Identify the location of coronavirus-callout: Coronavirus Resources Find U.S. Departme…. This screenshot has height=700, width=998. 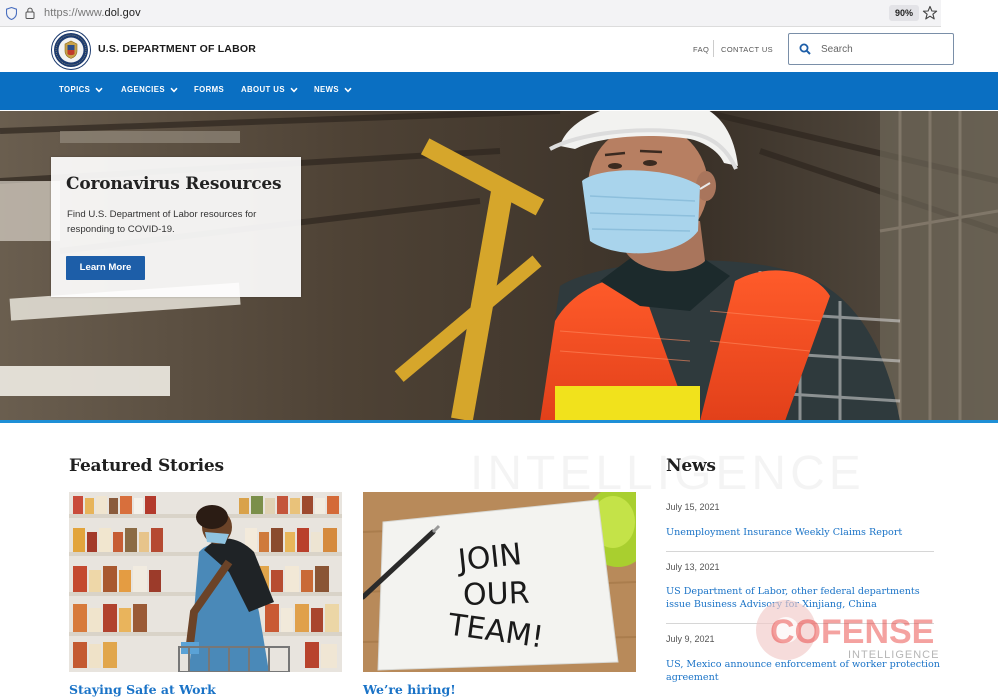
(176, 227).